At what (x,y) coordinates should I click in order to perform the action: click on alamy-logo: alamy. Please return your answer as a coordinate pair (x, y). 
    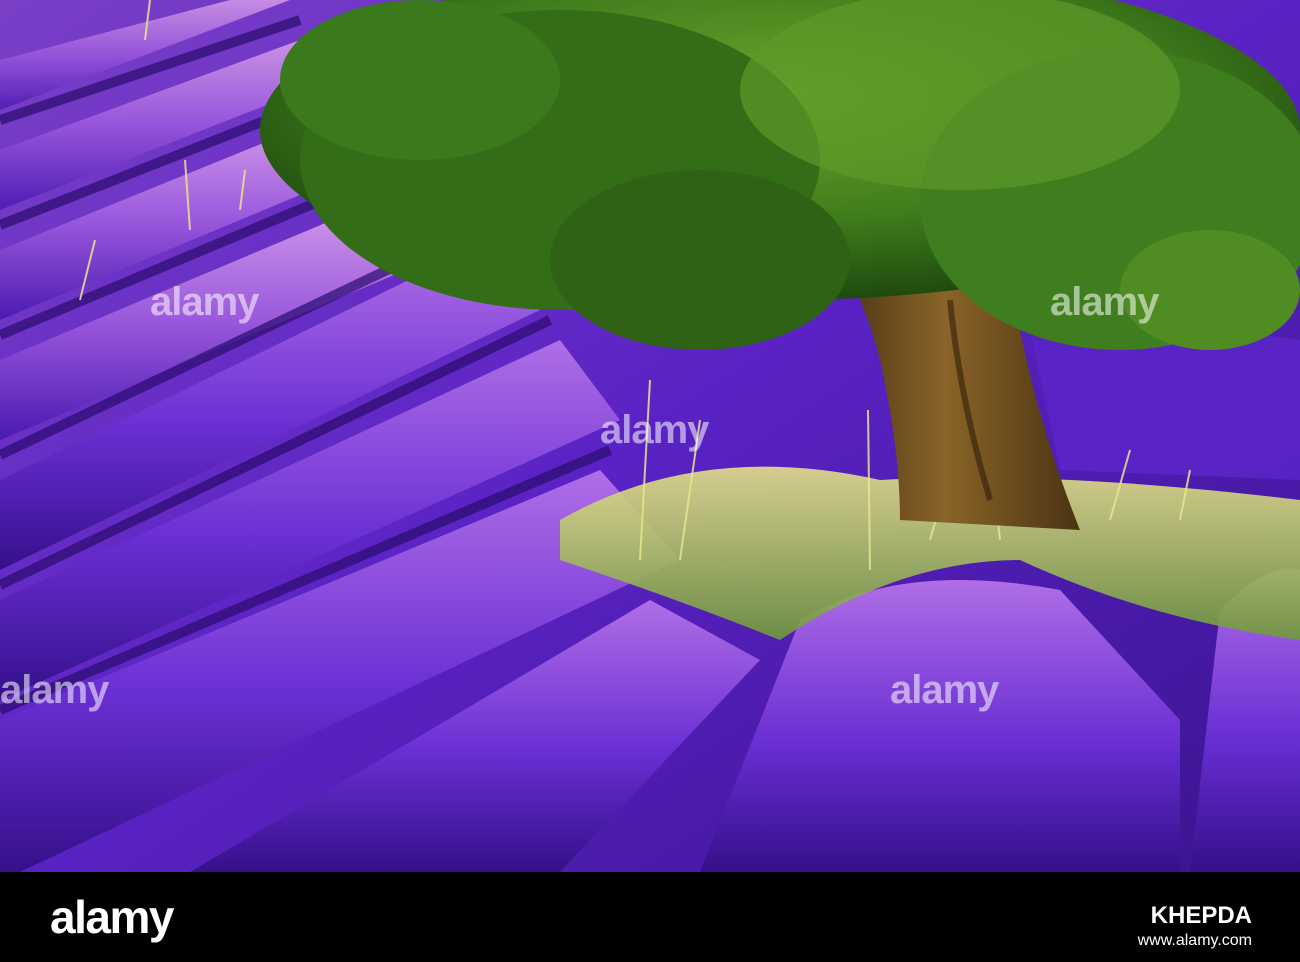
    Looking at the image, I should click on (112, 917).